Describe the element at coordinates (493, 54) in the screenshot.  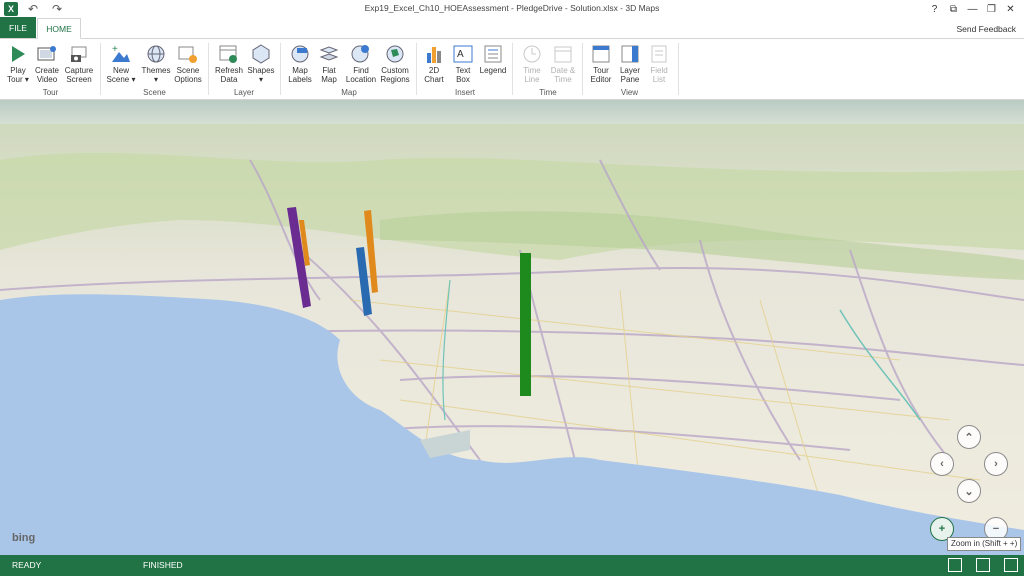
I see `legend-icon` at that location.